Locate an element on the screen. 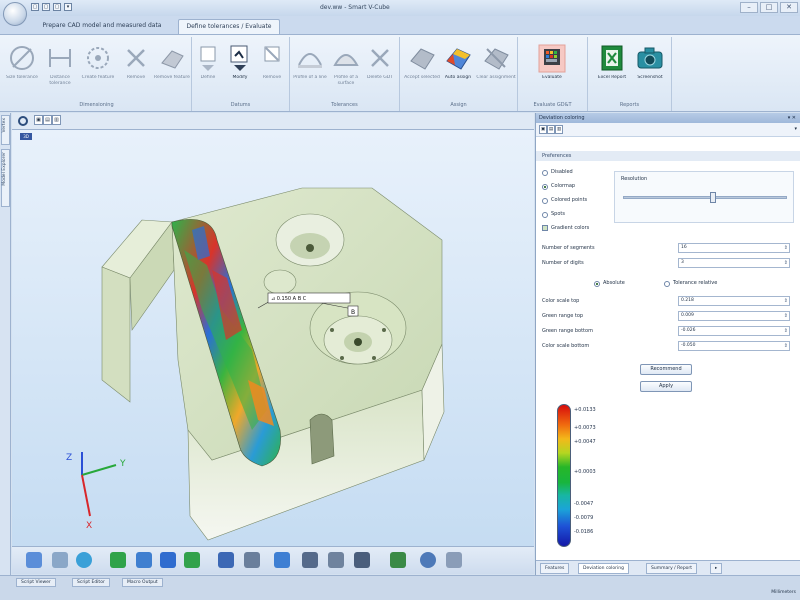  redo-icon: ▢ is located at coordinates (57, 7).